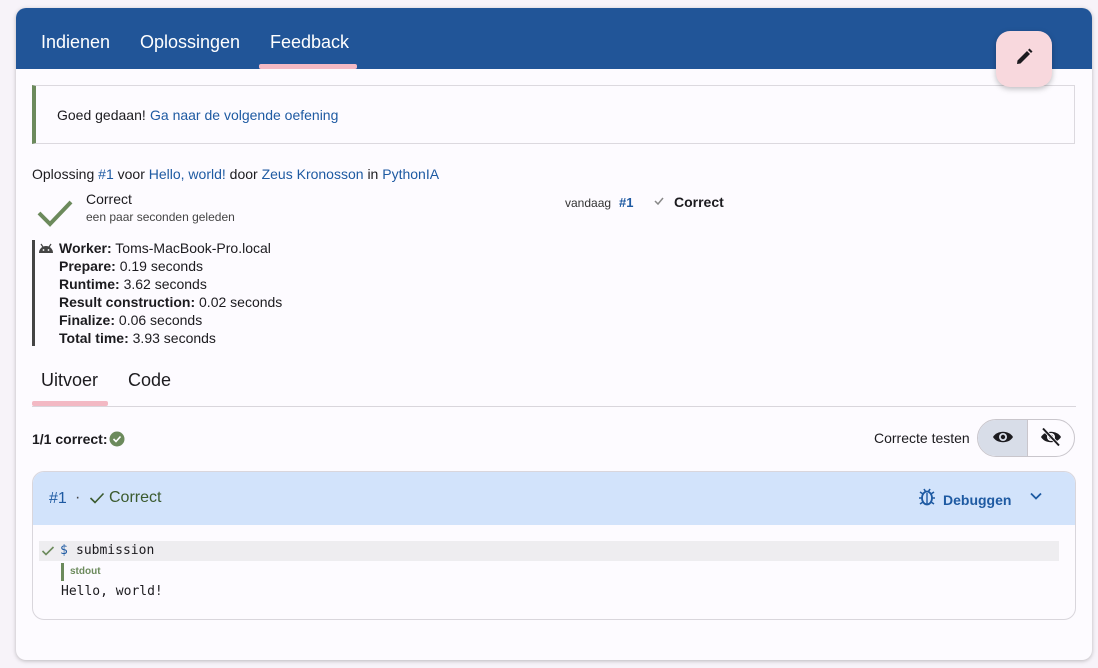 Image resolution: width=1098 pixels, height=668 pixels. What do you see at coordinates (187, 174) in the screenshot?
I see `exercise-link: Hello, world!` at bounding box center [187, 174].